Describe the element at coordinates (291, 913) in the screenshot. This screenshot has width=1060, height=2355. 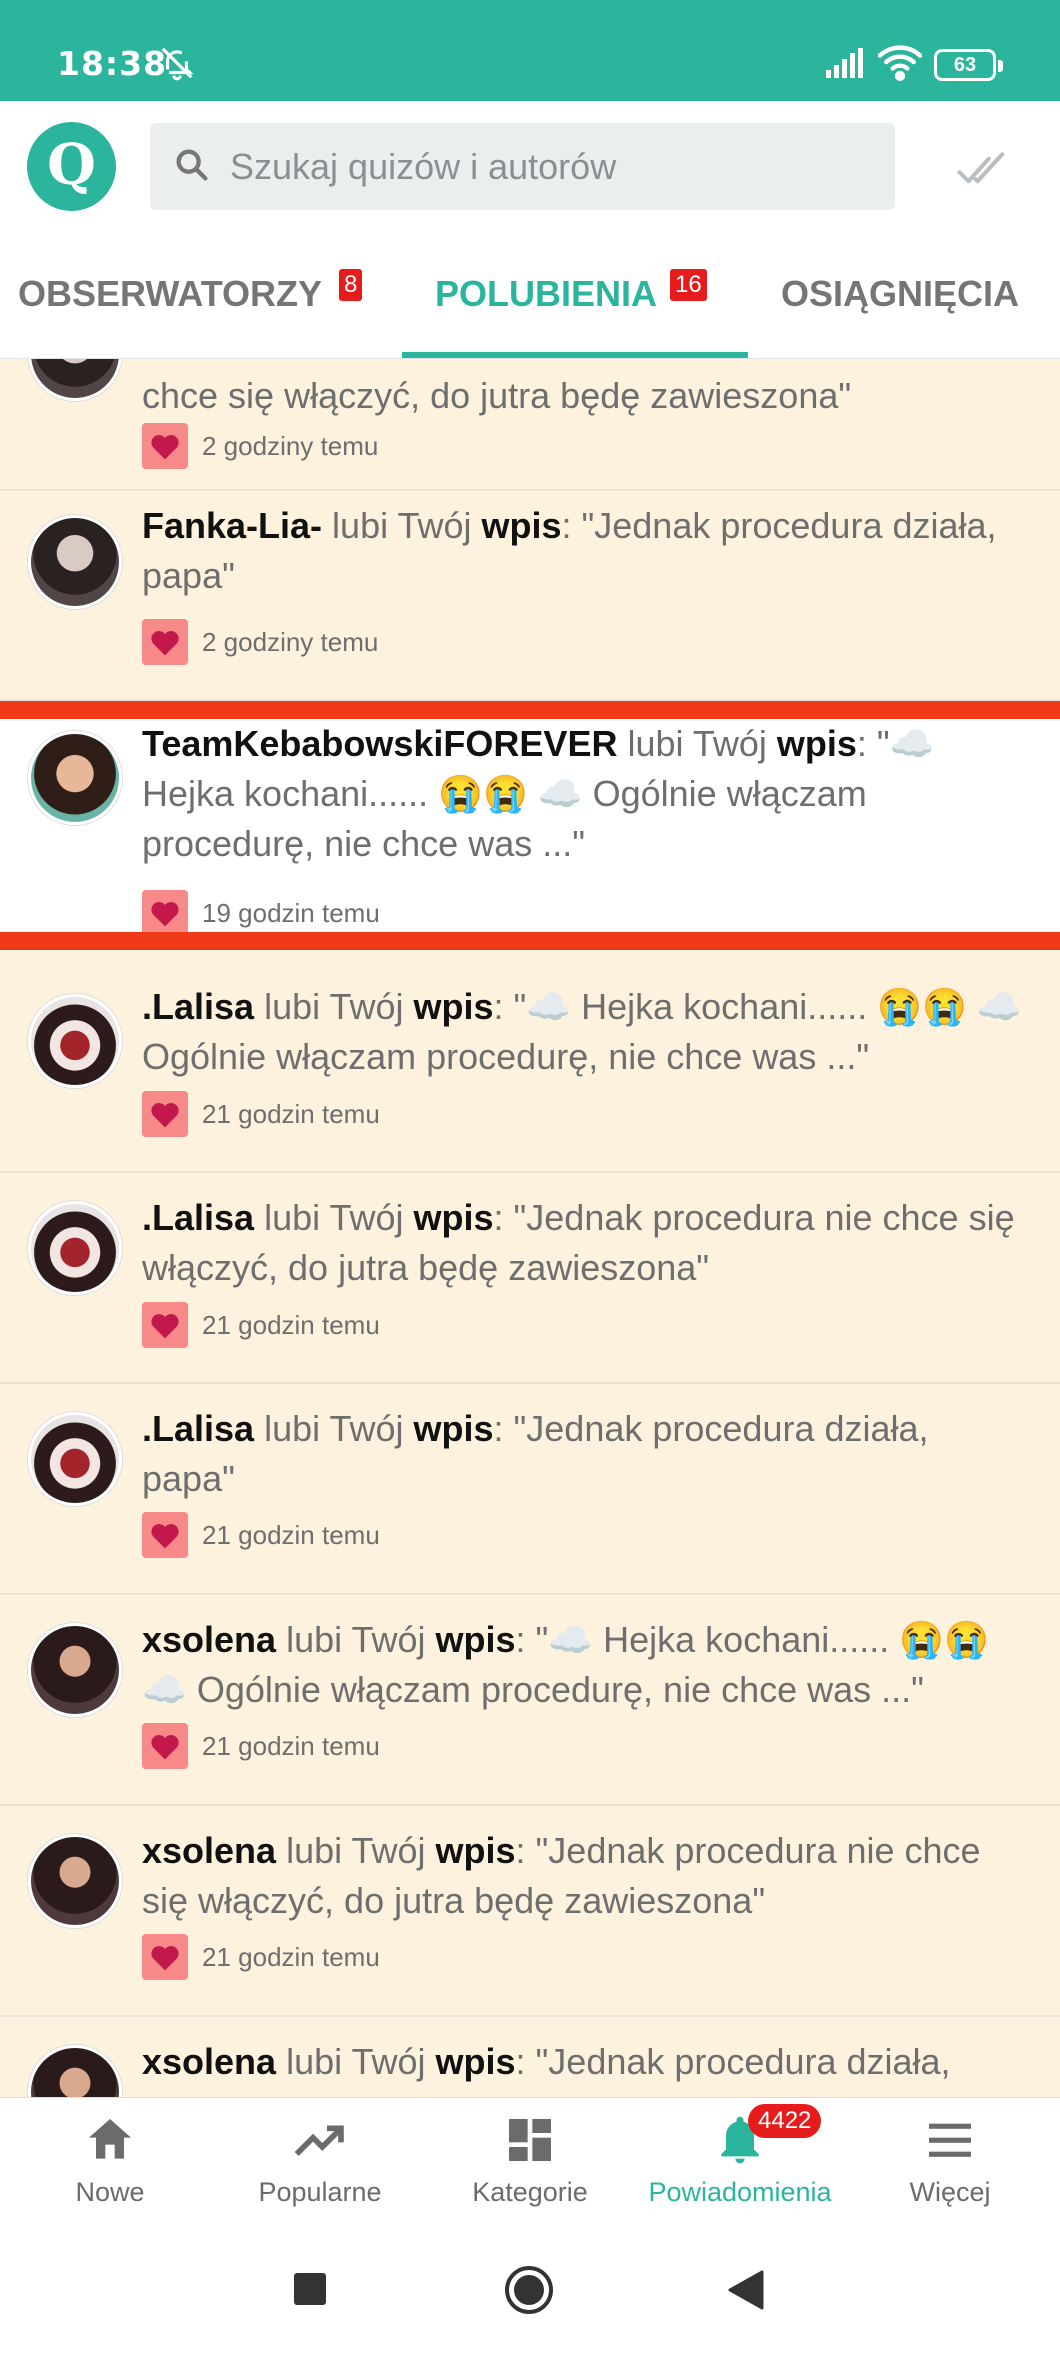
I see `notification-time: 19 godzin temu` at that location.